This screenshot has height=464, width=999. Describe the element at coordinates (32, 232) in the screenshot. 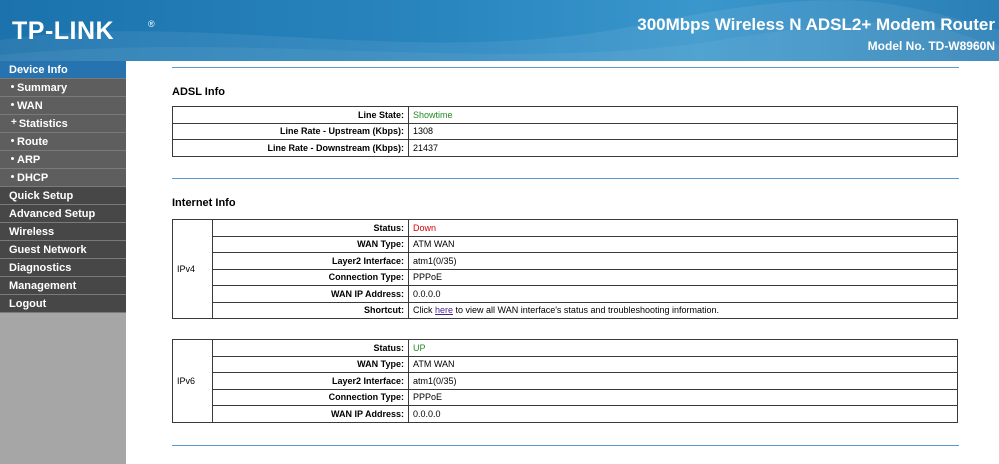

I see `sidebar-item-label: Wireless` at that location.